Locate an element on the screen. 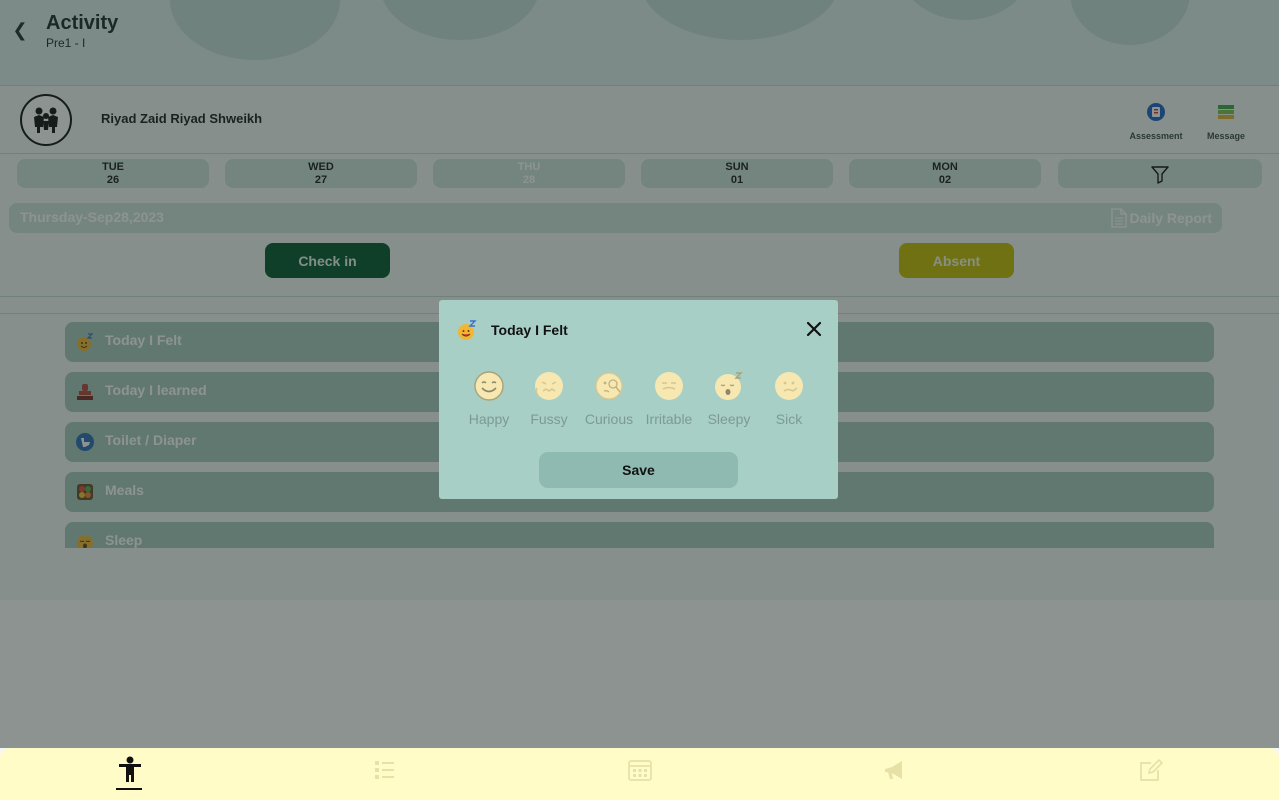 The image size is (1279, 800). irritable-face-icon is located at coordinates (669, 386).